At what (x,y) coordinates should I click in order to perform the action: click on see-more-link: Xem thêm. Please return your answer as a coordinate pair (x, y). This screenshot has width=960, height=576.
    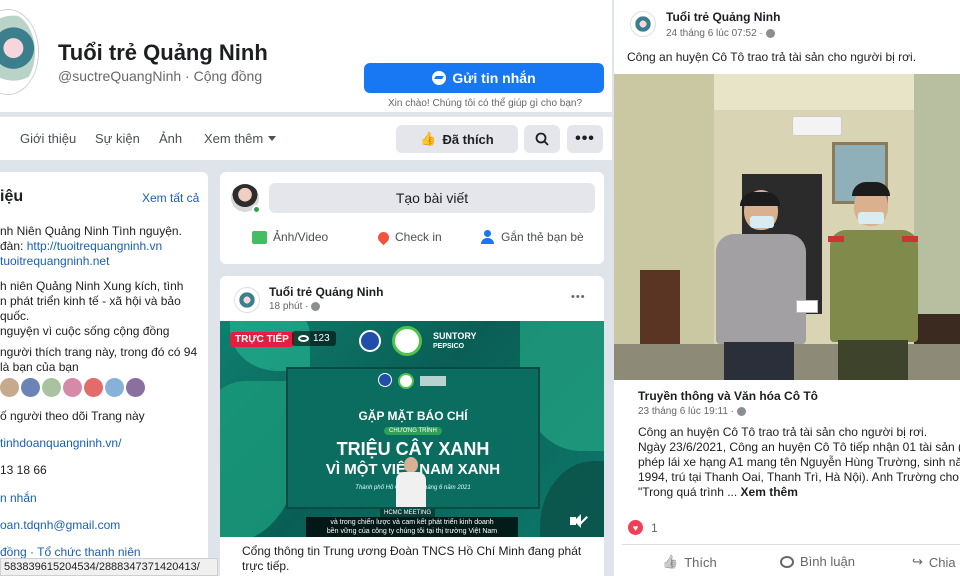
    Looking at the image, I should click on (769, 492).